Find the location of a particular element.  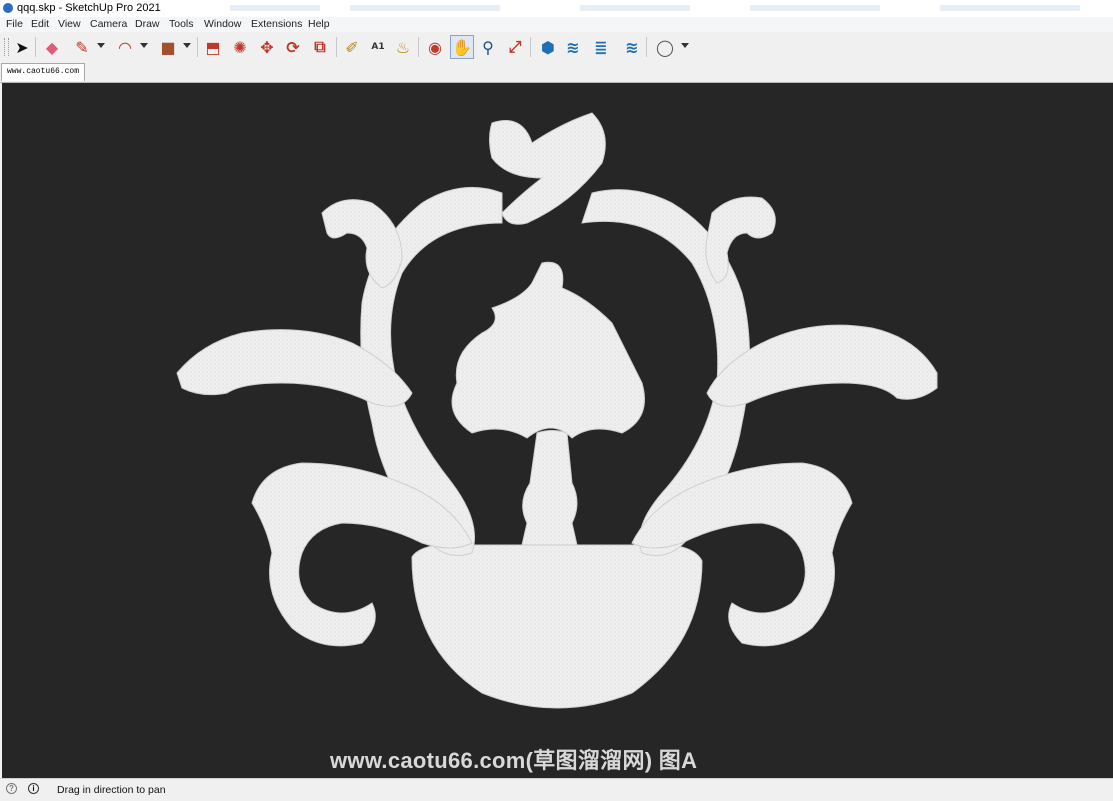

push-pull-tool-button: ⬒ is located at coordinates (213, 47).